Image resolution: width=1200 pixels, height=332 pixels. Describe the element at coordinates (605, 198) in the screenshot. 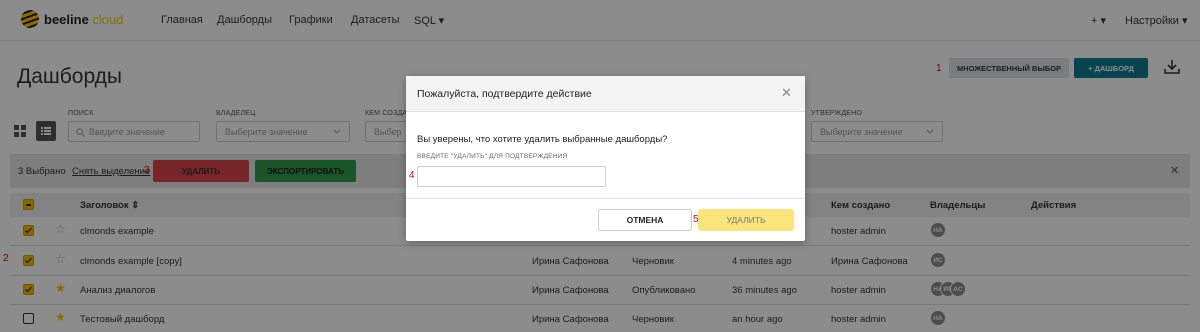

I see `dialog-divider` at that location.